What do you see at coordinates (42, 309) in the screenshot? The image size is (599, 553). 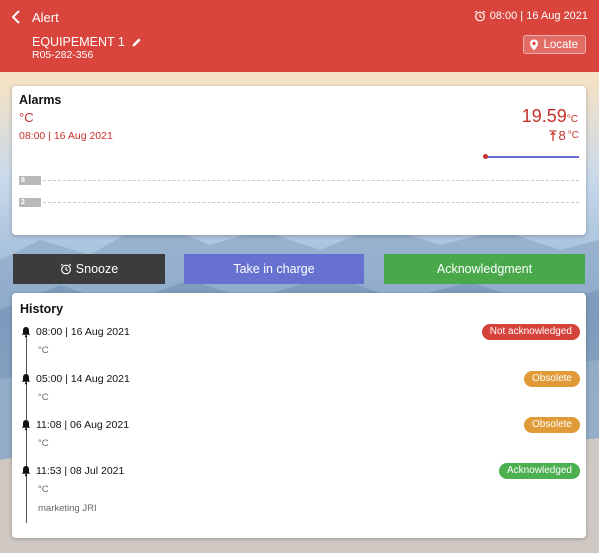 I see `history-title: History` at bounding box center [42, 309].